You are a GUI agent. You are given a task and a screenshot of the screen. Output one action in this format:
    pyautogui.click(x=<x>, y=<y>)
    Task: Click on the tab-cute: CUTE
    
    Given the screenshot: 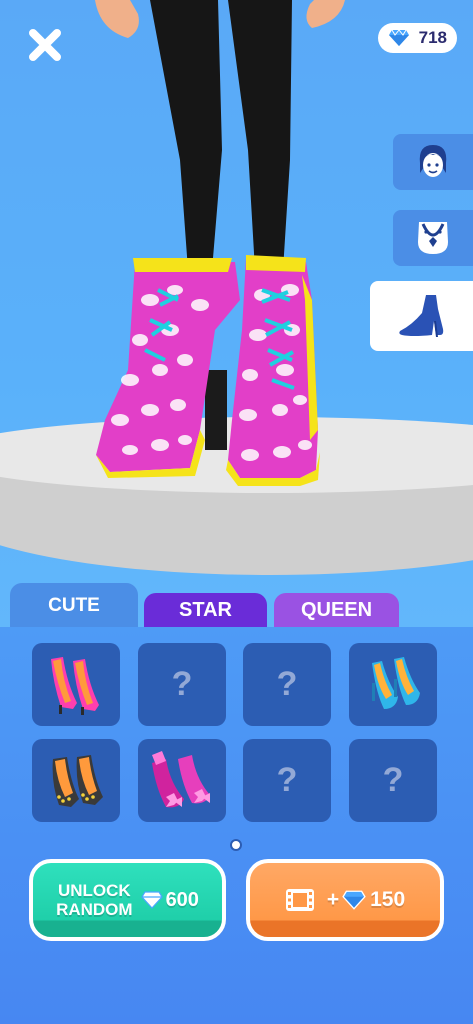 What is the action you would take?
    pyautogui.click(x=74, y=605)
    